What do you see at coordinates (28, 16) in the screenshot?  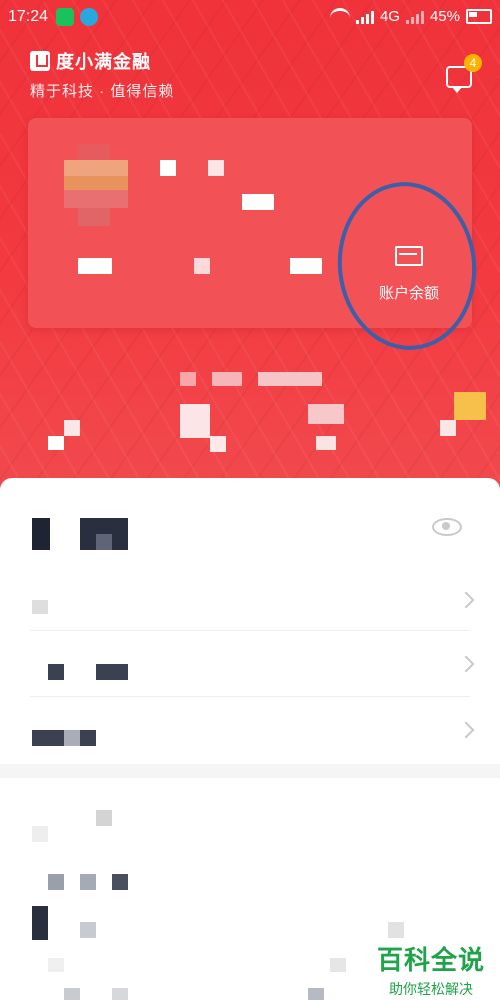 I see `status-time: 17:24` at bounding box center [28, 16].